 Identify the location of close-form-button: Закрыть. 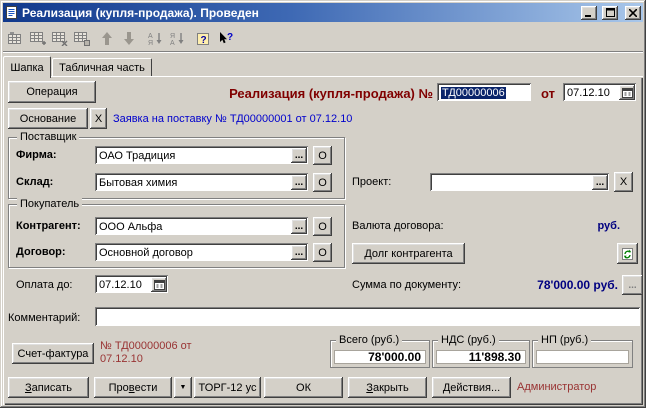
(387, 387).